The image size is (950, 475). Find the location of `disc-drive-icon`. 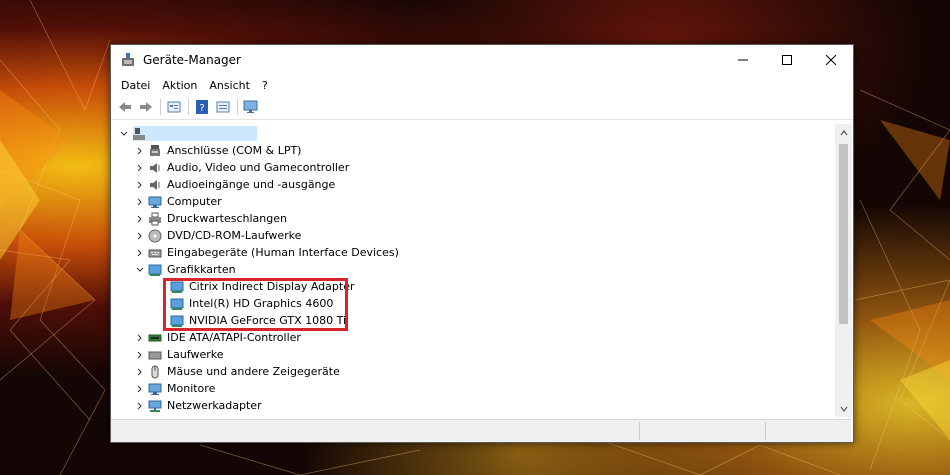

disc-drive-icon is located at coordinates (155, 236).